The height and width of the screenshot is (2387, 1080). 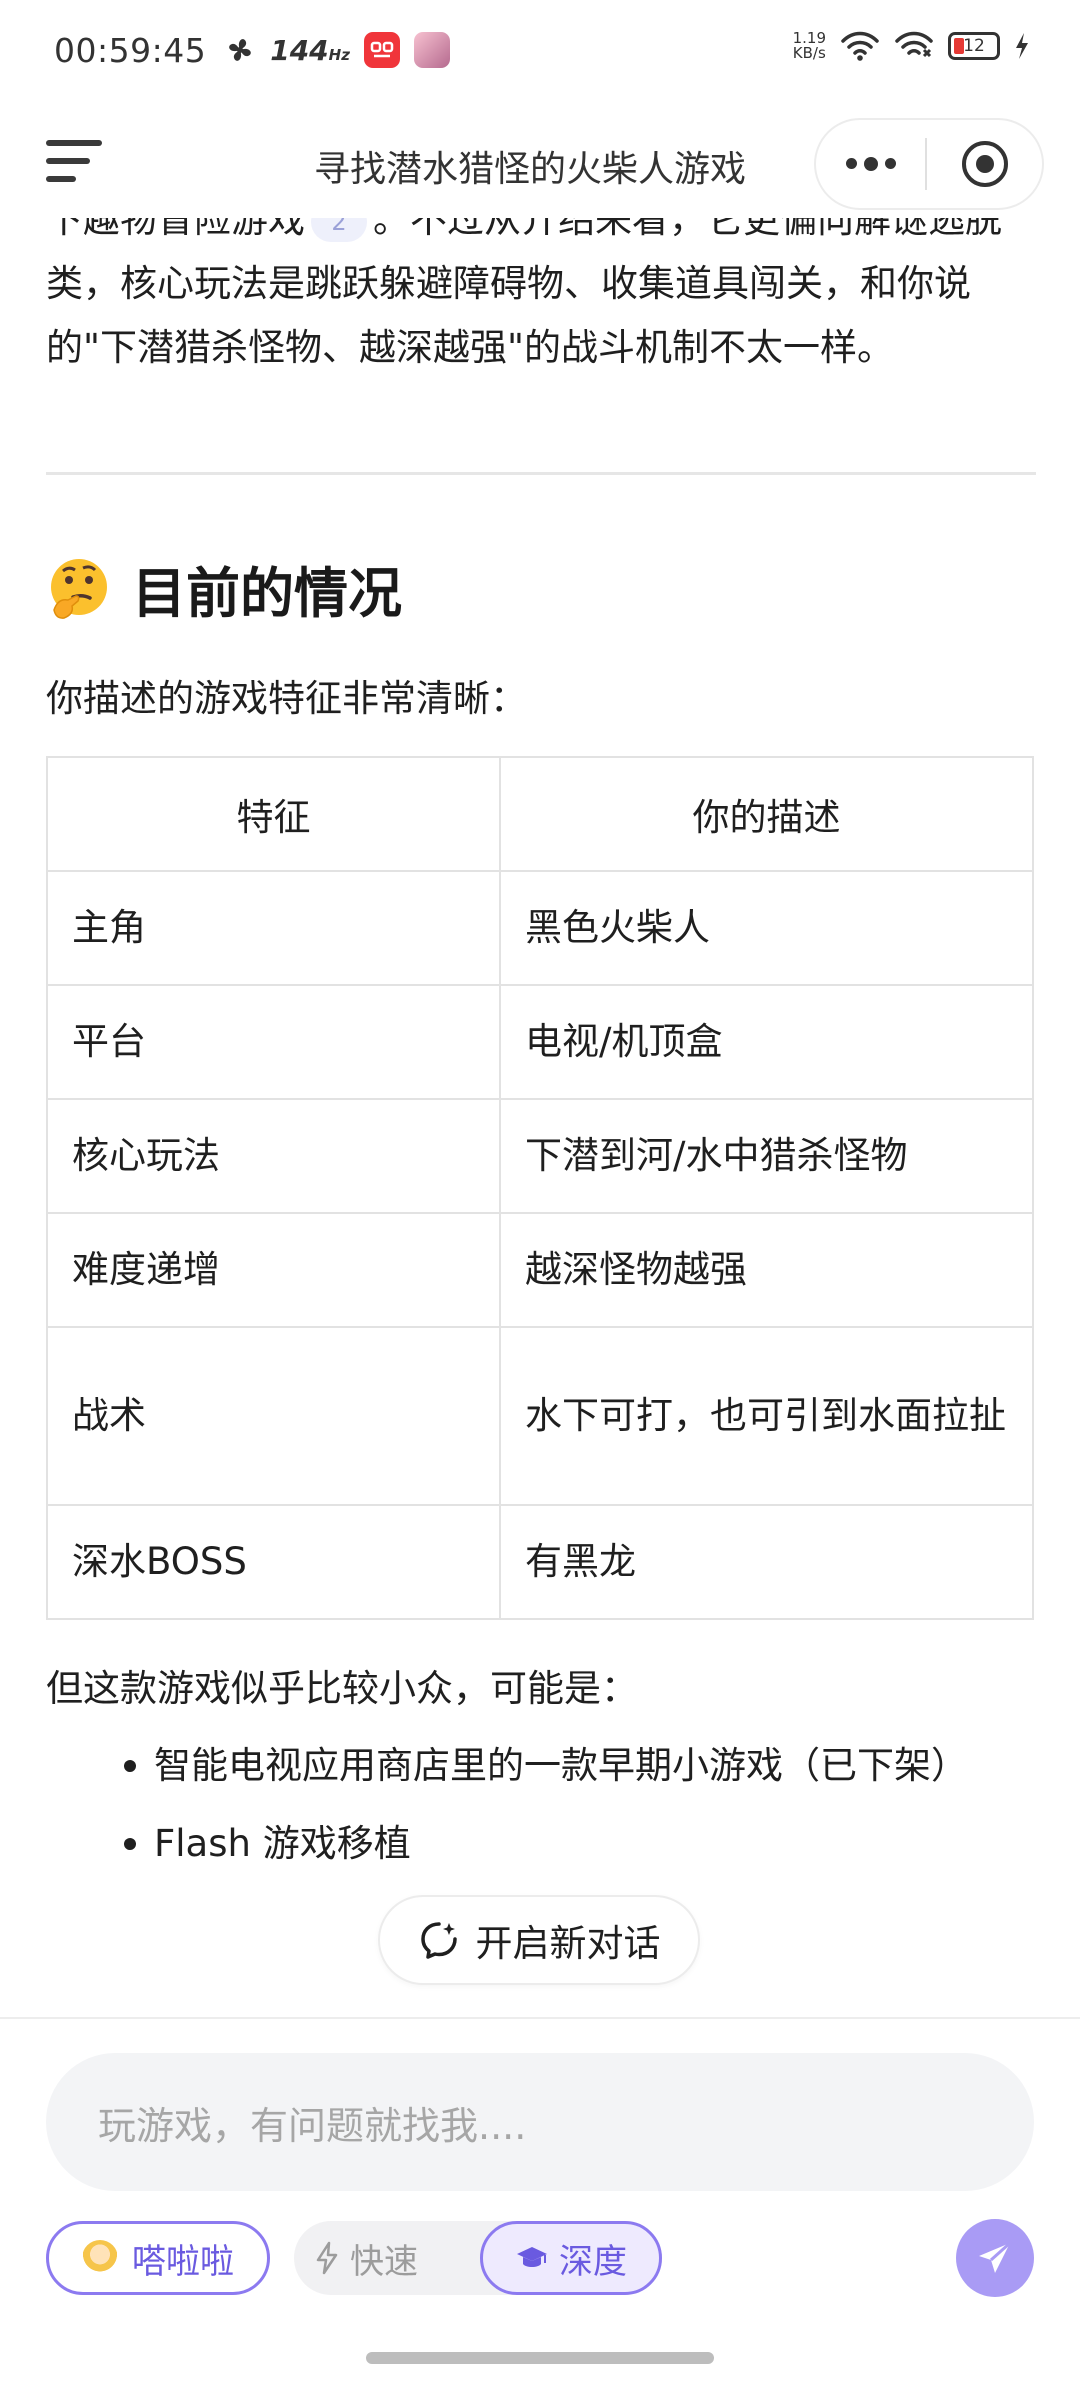 I want to click on battery-icon: 12, so click(x=974, y=46).